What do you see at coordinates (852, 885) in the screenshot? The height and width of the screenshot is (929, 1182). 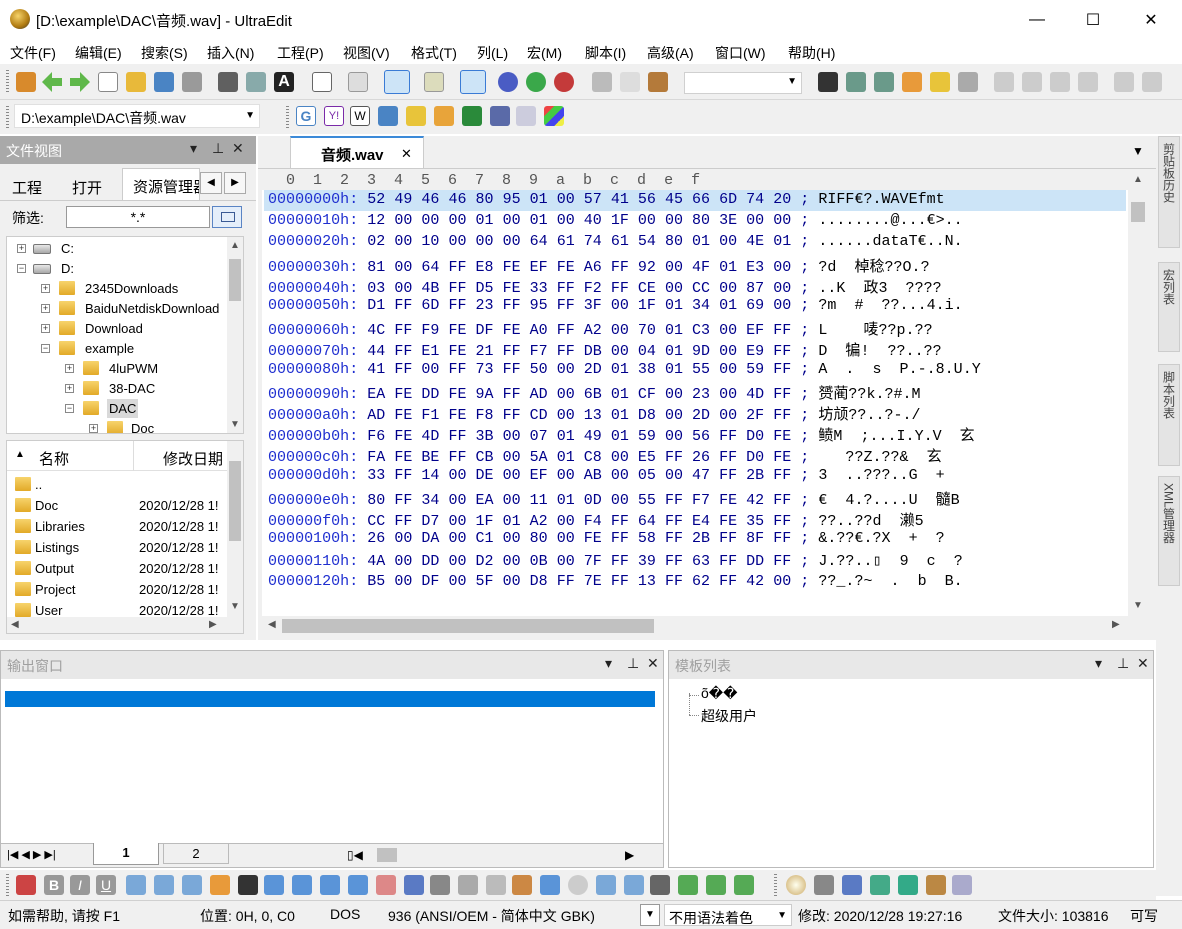 I see `preview-icon` at bounding box center [852, 885].